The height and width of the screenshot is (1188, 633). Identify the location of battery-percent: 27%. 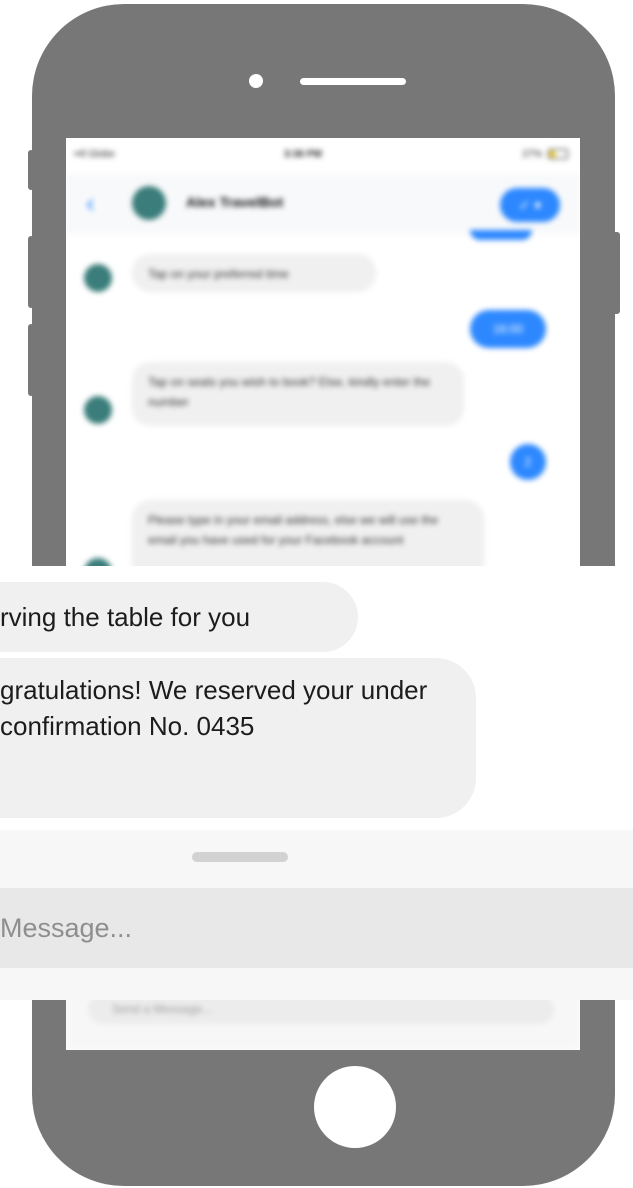
(532, 154).